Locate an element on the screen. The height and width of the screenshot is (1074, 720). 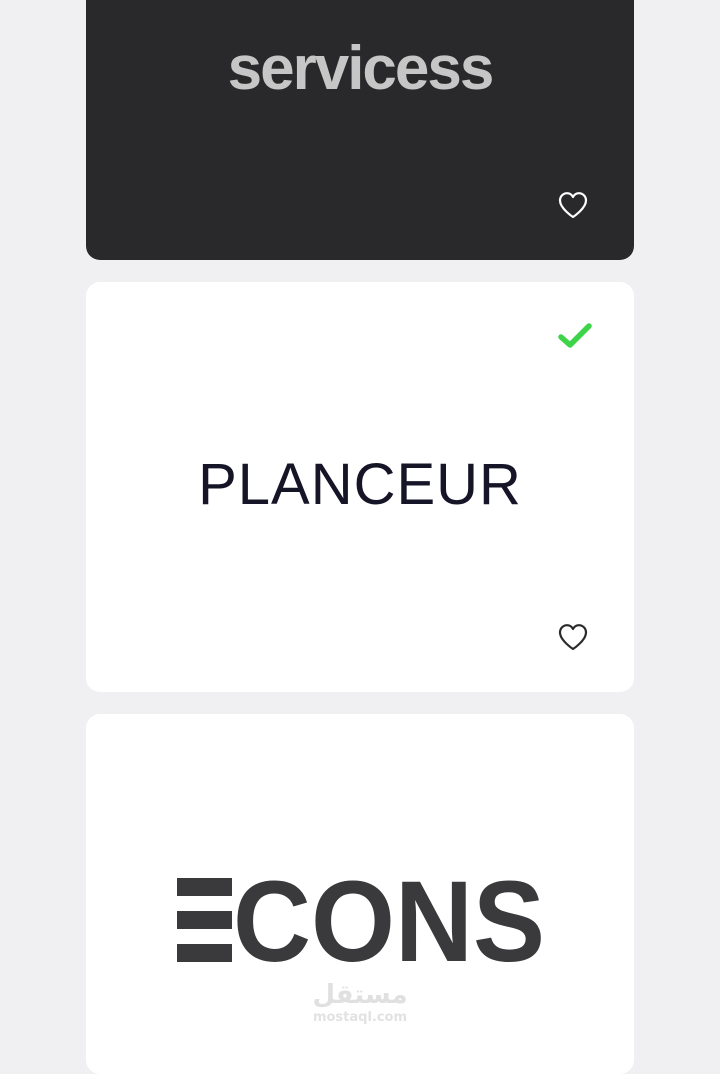
econs-logo: CONS is located at coordinates (361, 920).